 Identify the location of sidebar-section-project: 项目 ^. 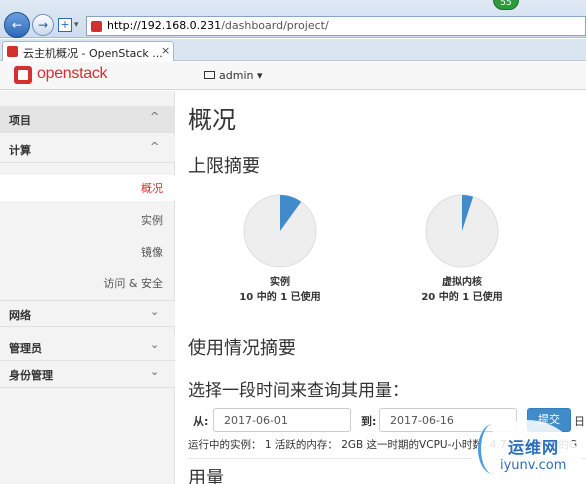
(87, 119).